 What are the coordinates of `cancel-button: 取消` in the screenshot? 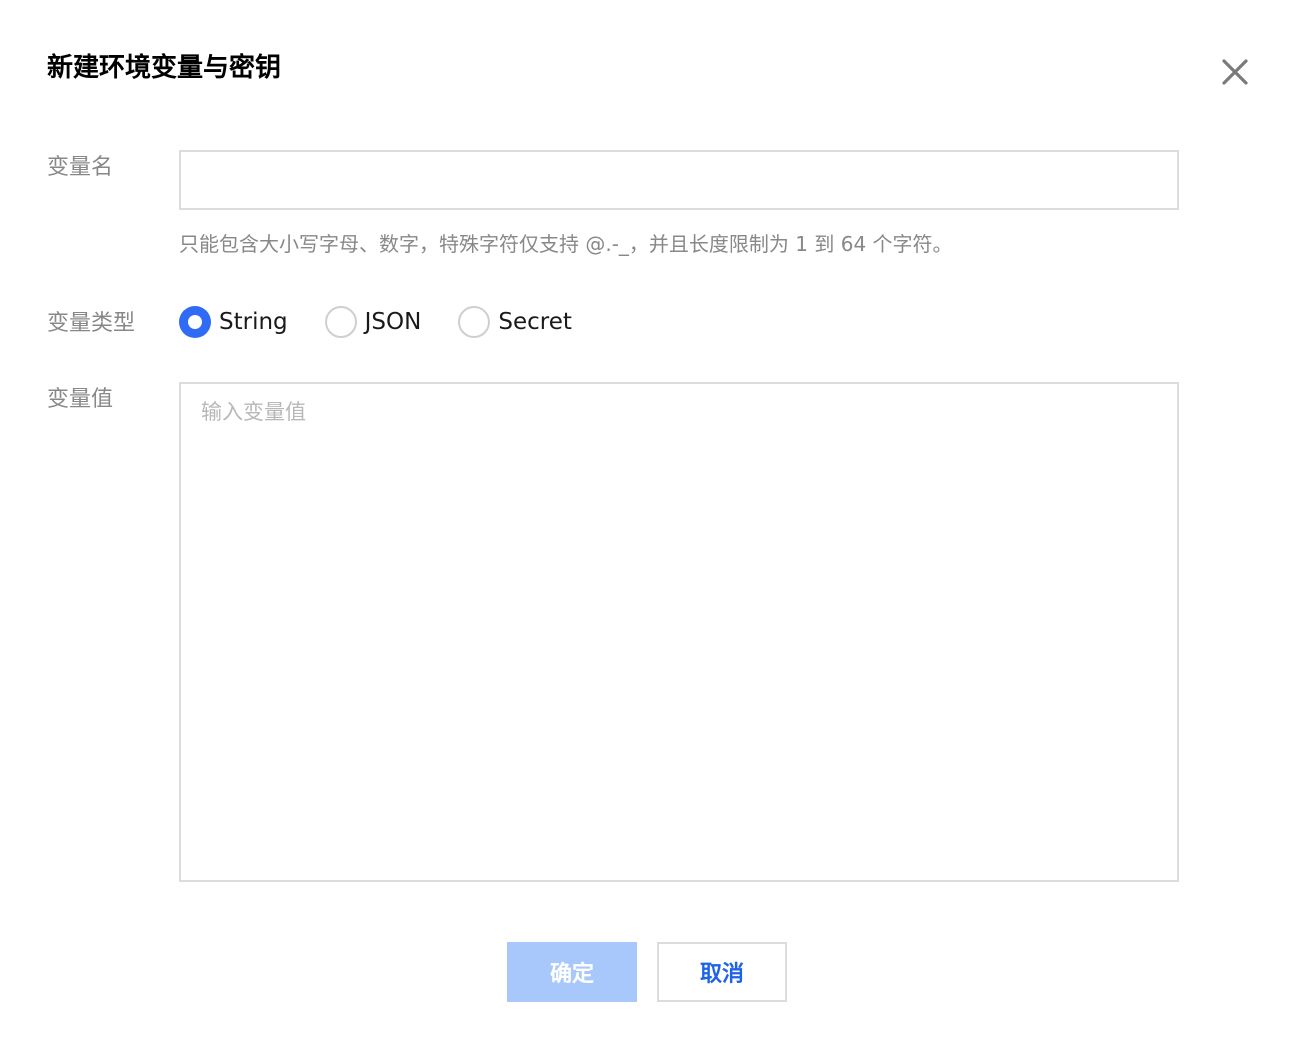 It's located at (722, 972).